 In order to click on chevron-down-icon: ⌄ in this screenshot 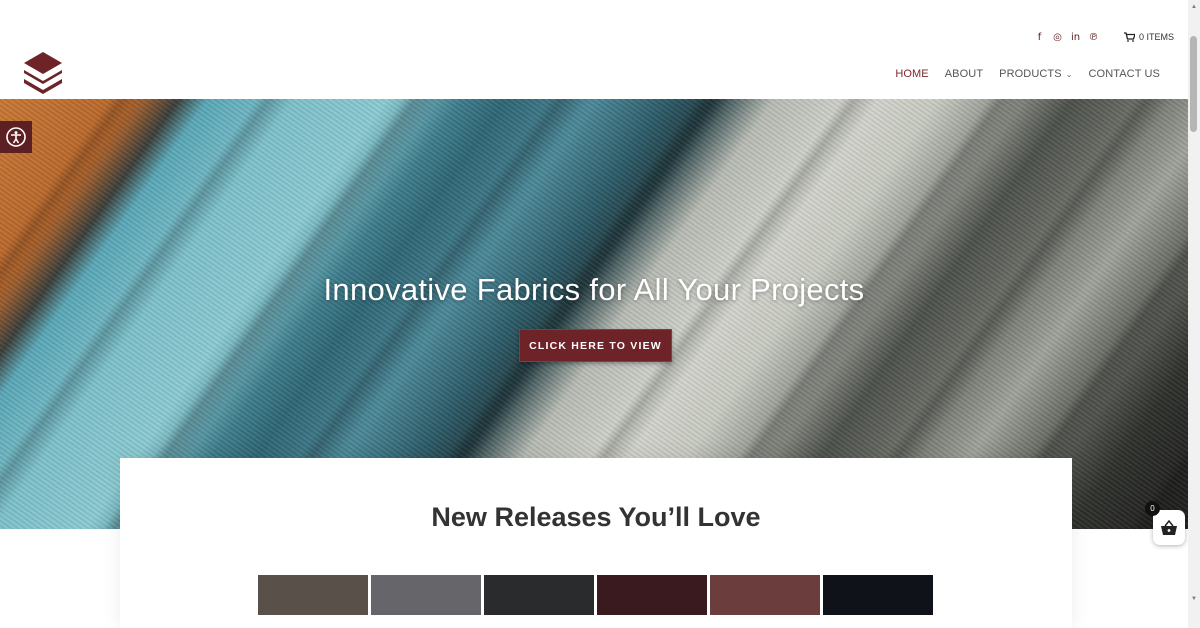, I will do `click(1069, 74)`.